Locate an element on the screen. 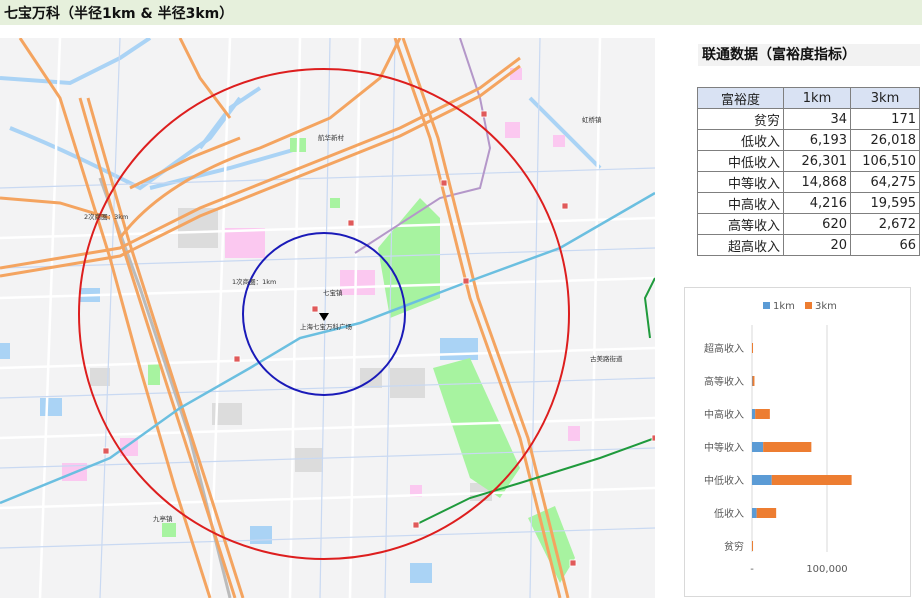 This screenshot has height=610, width=922. label-gumei: 古美路街道 is located at coordinates (606, 358).